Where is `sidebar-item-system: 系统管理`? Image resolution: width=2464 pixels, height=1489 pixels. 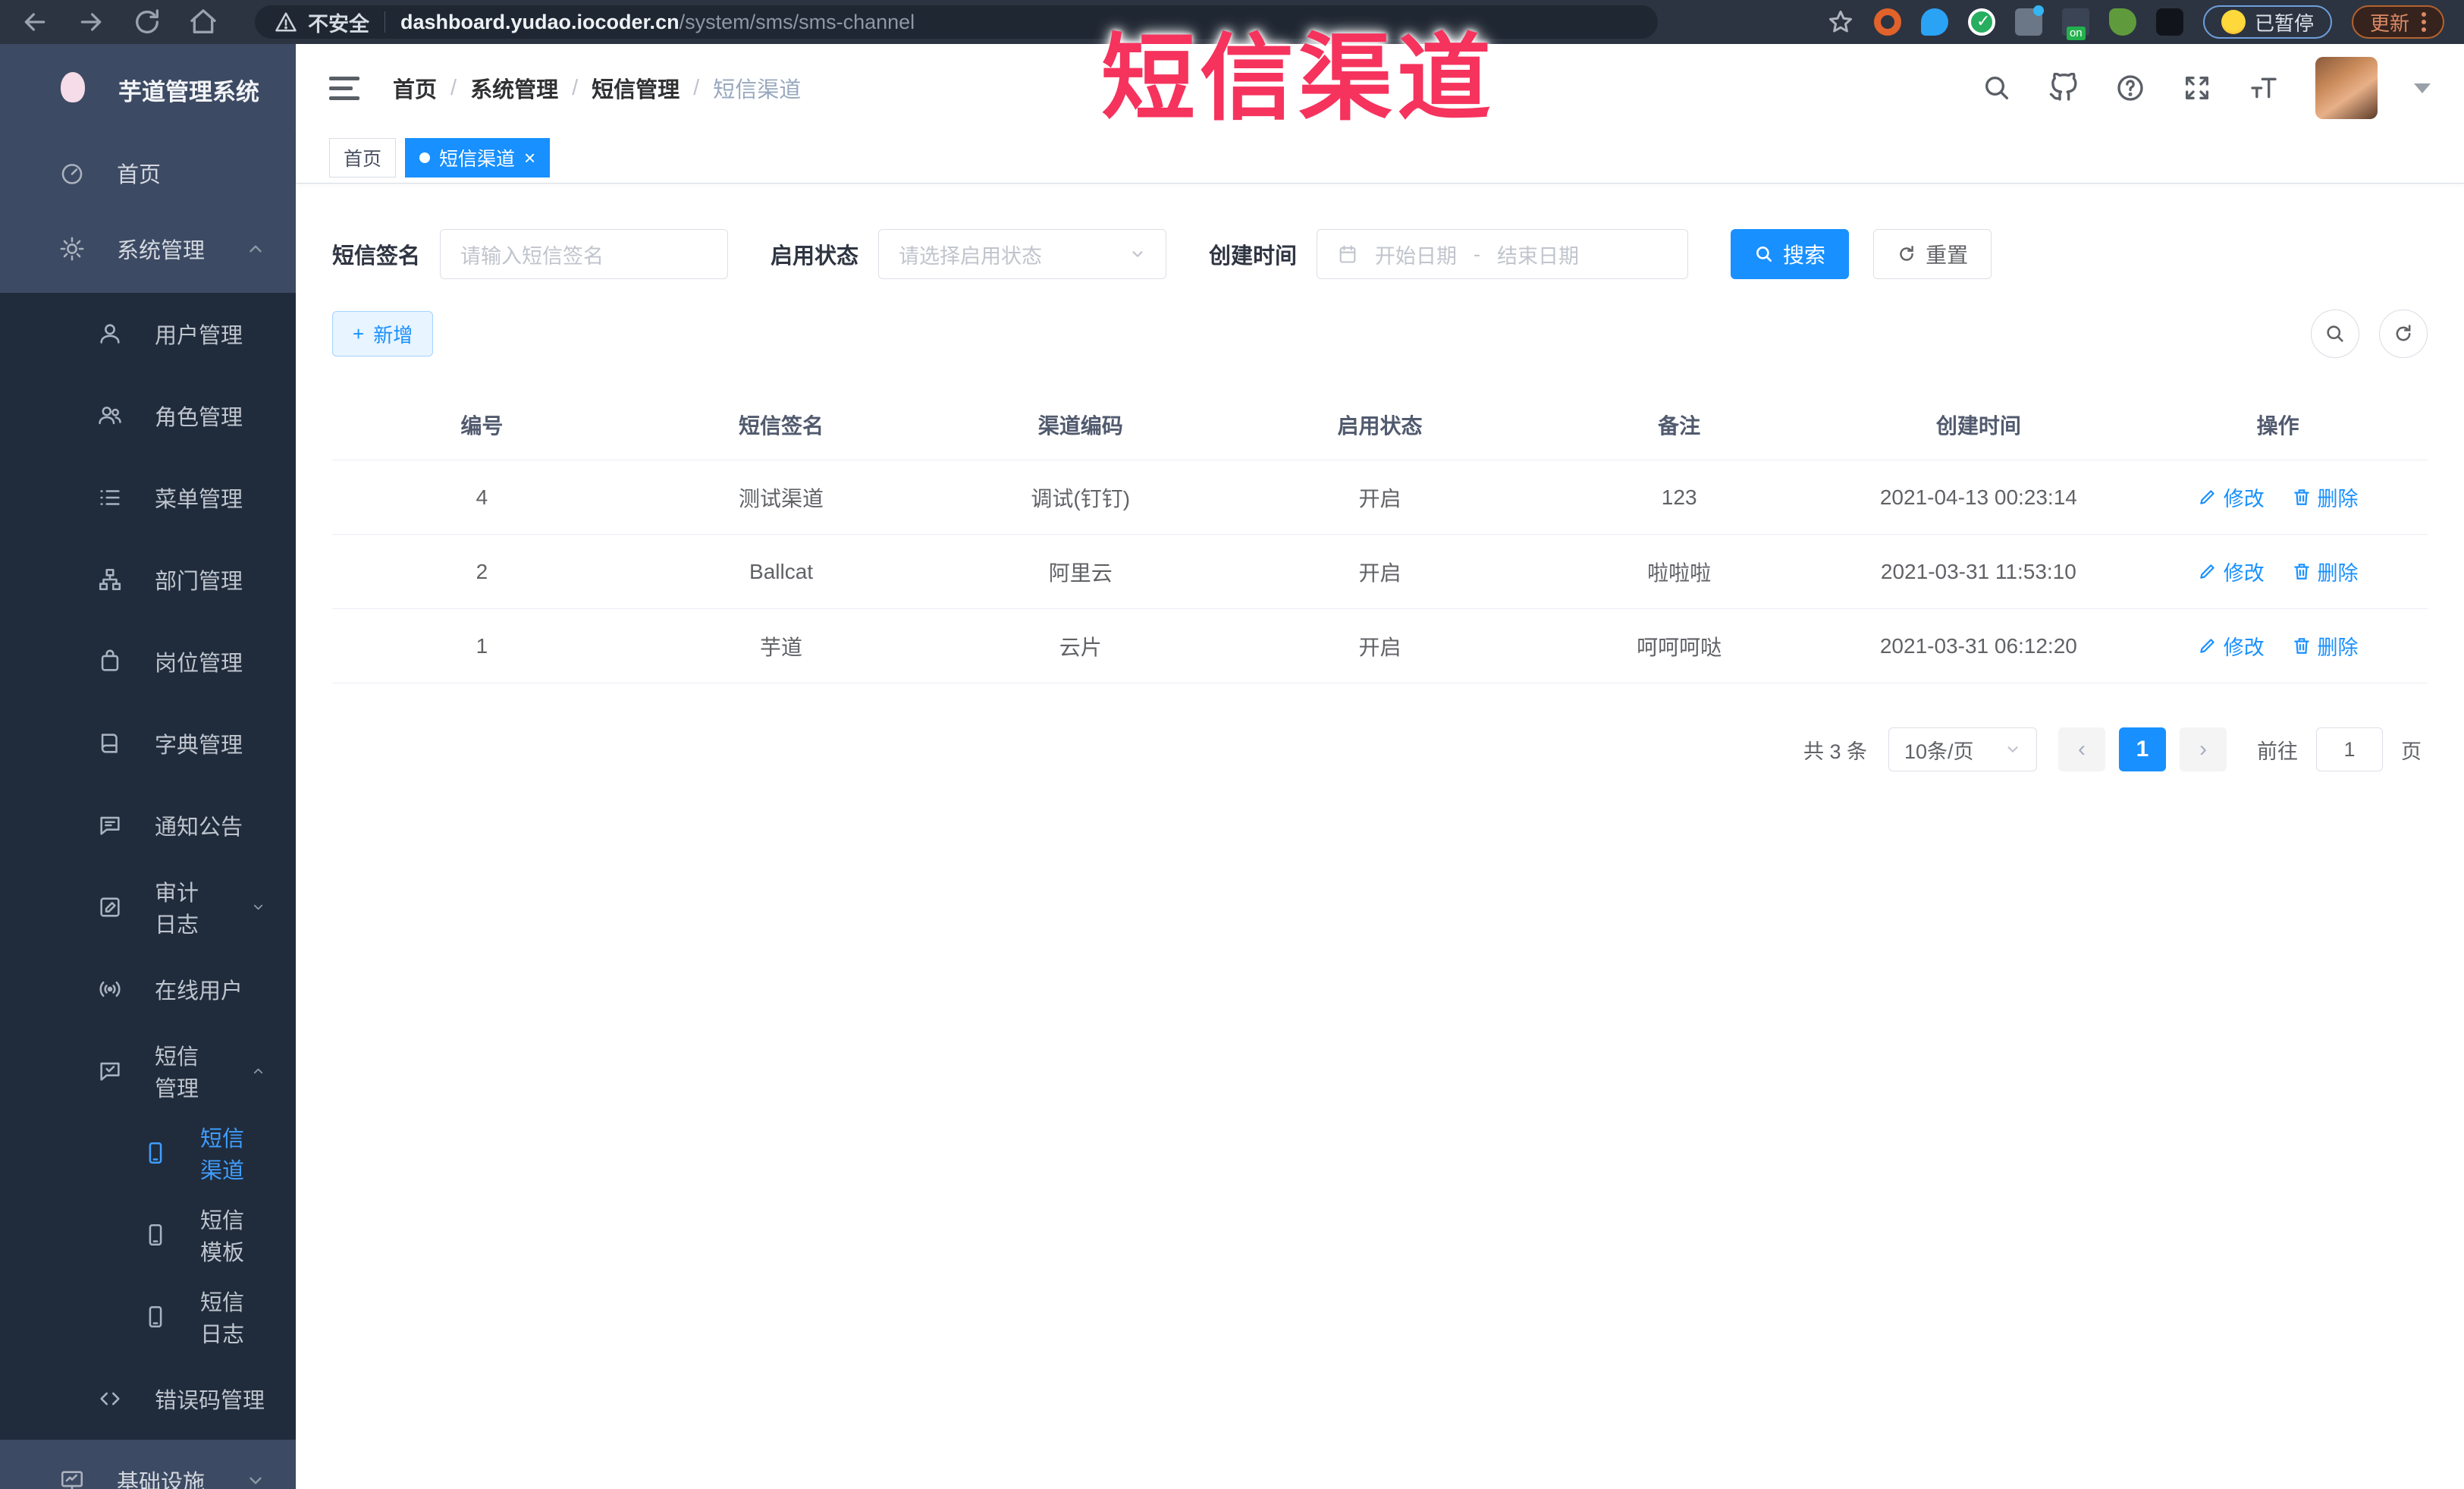 sidebar-item-system: 系统管理 is located at coordinates (148, 249).